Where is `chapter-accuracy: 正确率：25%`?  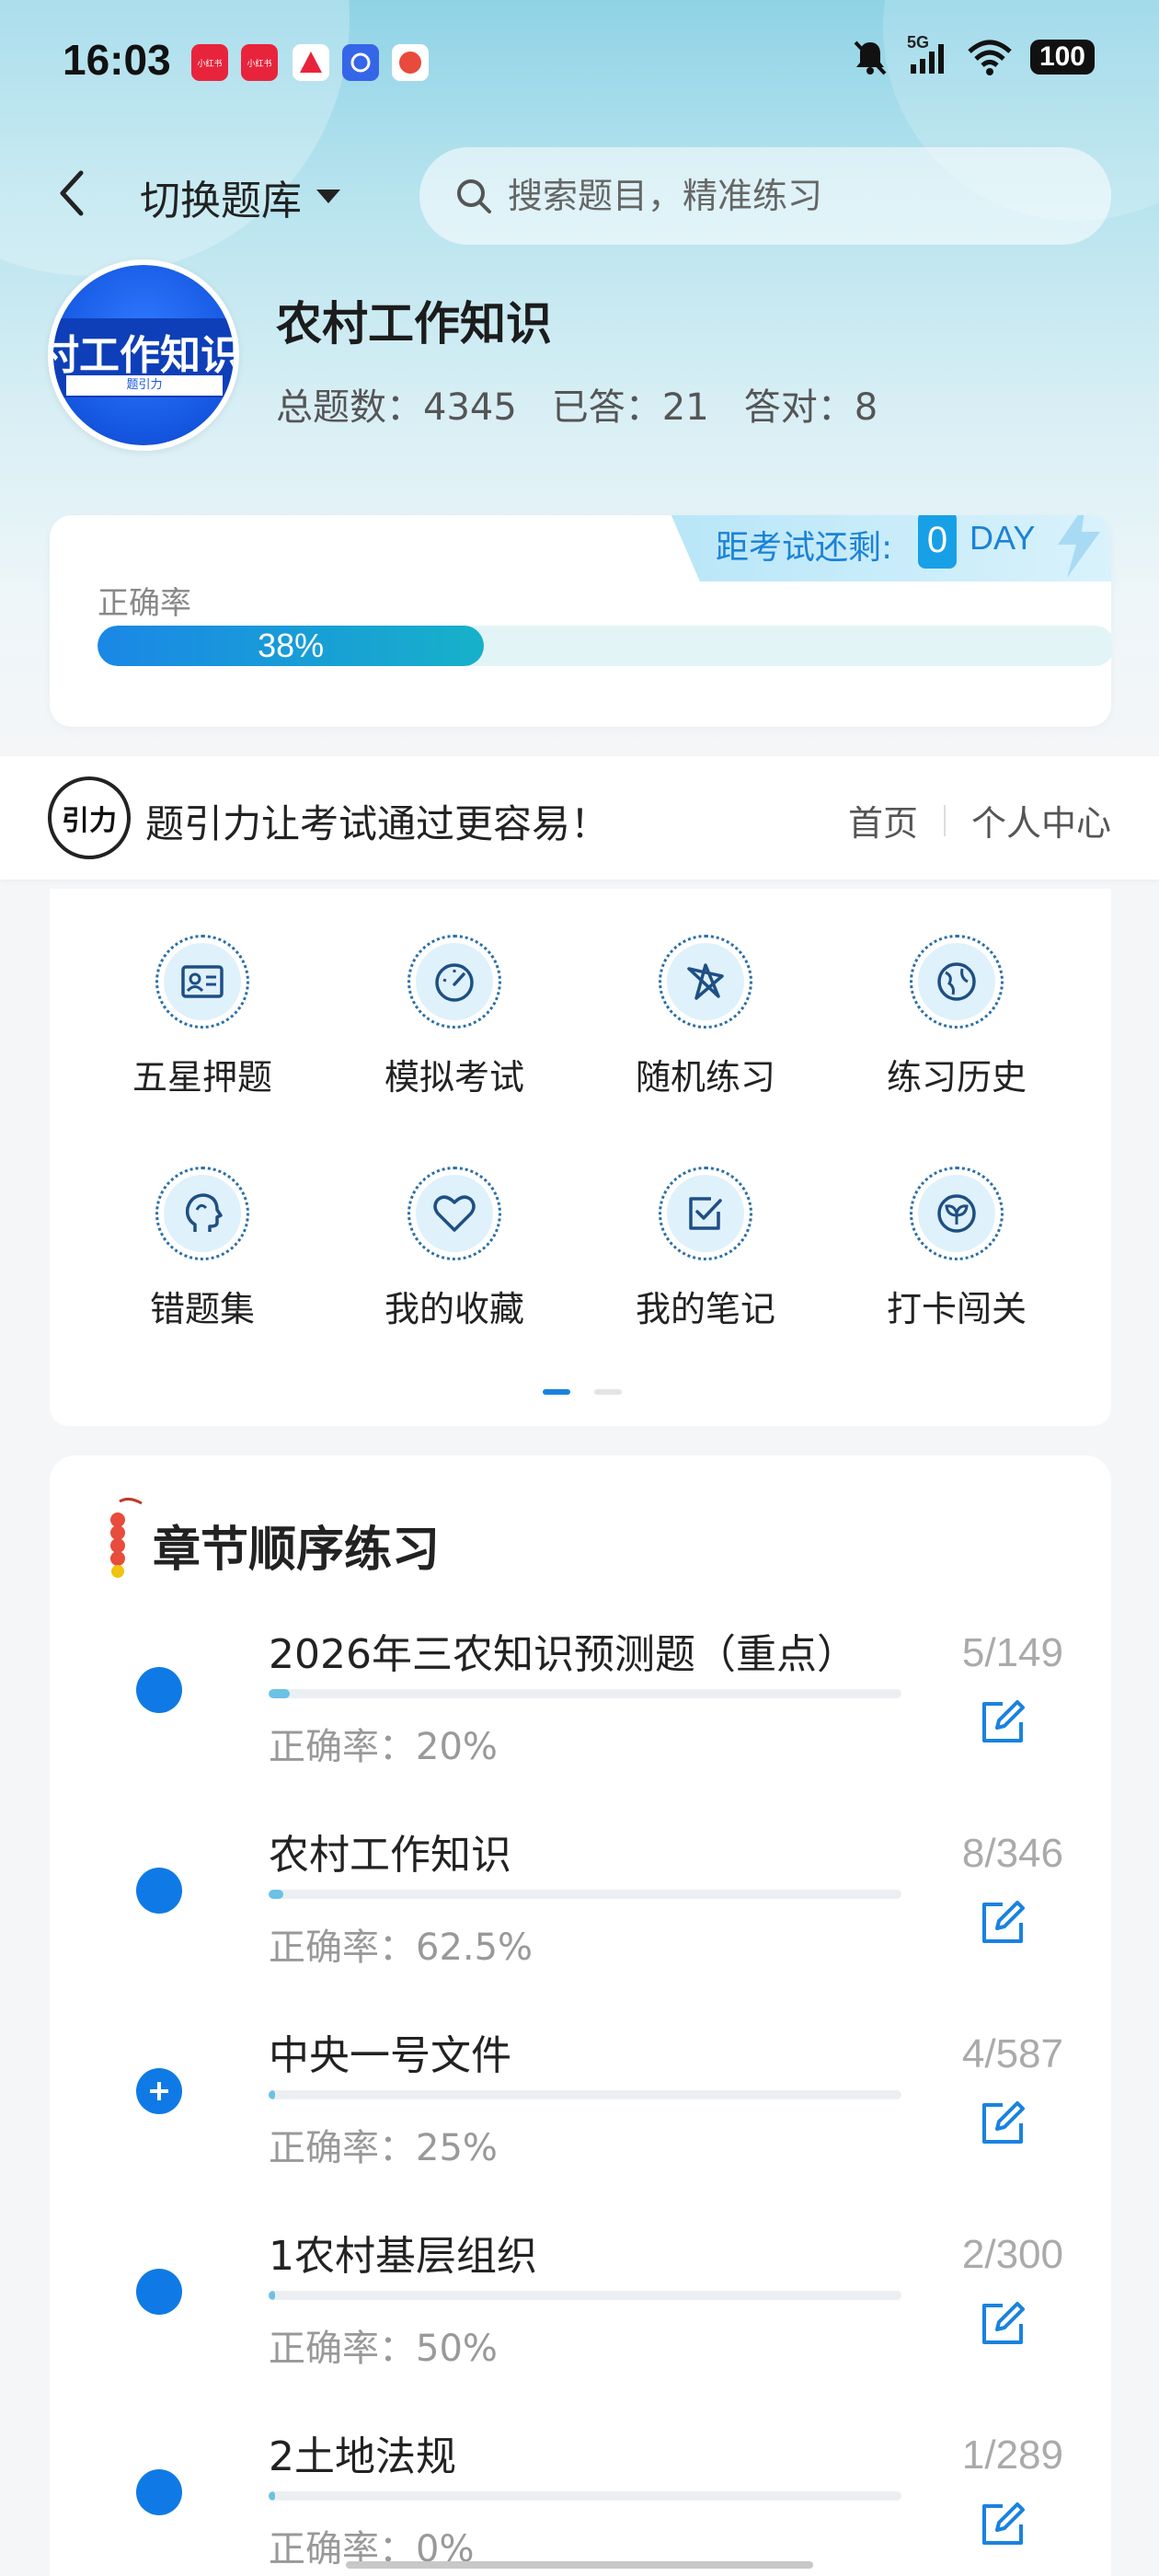 chapter-accuracy: 正确率：25% is located at coordinates (383, 2148).